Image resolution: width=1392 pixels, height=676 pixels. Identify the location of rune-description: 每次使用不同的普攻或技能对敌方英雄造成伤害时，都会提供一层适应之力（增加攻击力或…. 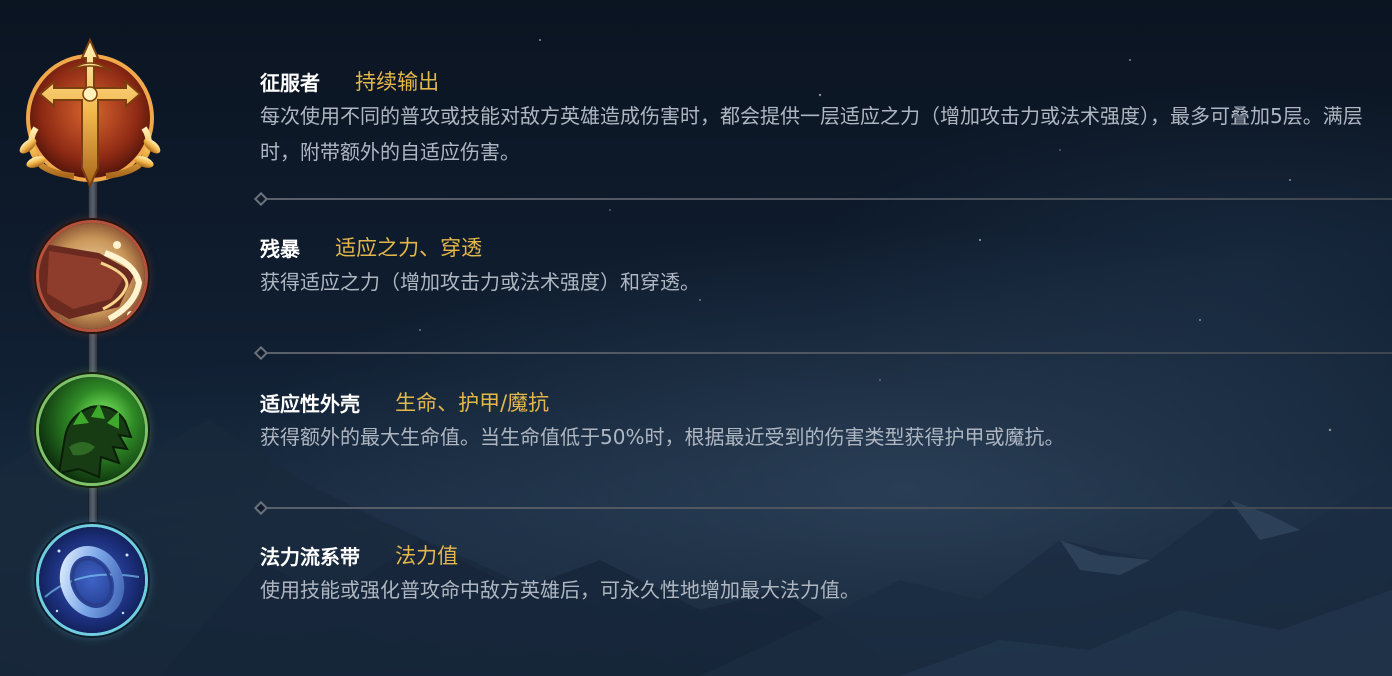
(811, 134).